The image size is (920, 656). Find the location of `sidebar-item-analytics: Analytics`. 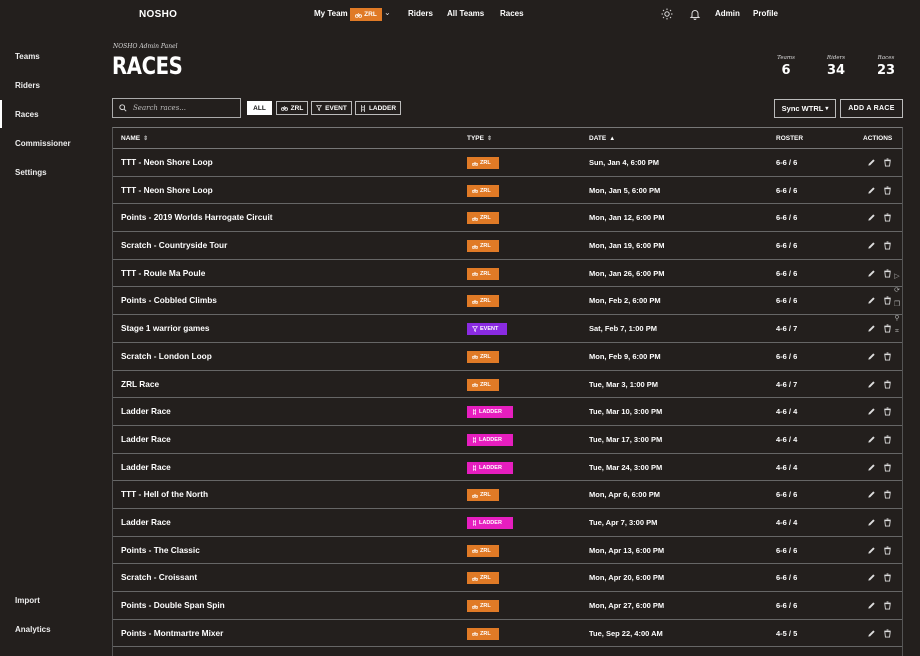

sidebar-item-analytics: Analytics is located at coordinates (33, 629).